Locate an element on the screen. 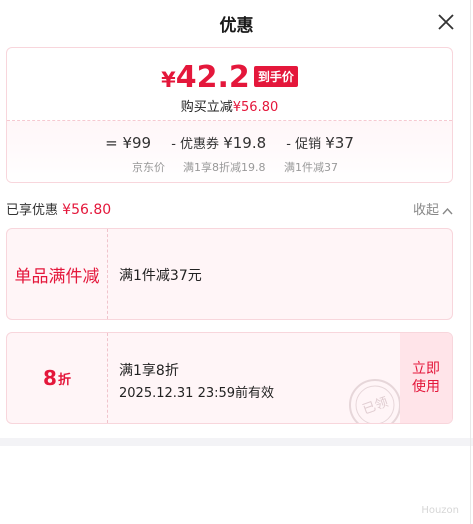 Image resolution: width=473 pixels, height=524 pixels. enjoyed-amount: ¥56.80 is located at coordinates (87, 210).